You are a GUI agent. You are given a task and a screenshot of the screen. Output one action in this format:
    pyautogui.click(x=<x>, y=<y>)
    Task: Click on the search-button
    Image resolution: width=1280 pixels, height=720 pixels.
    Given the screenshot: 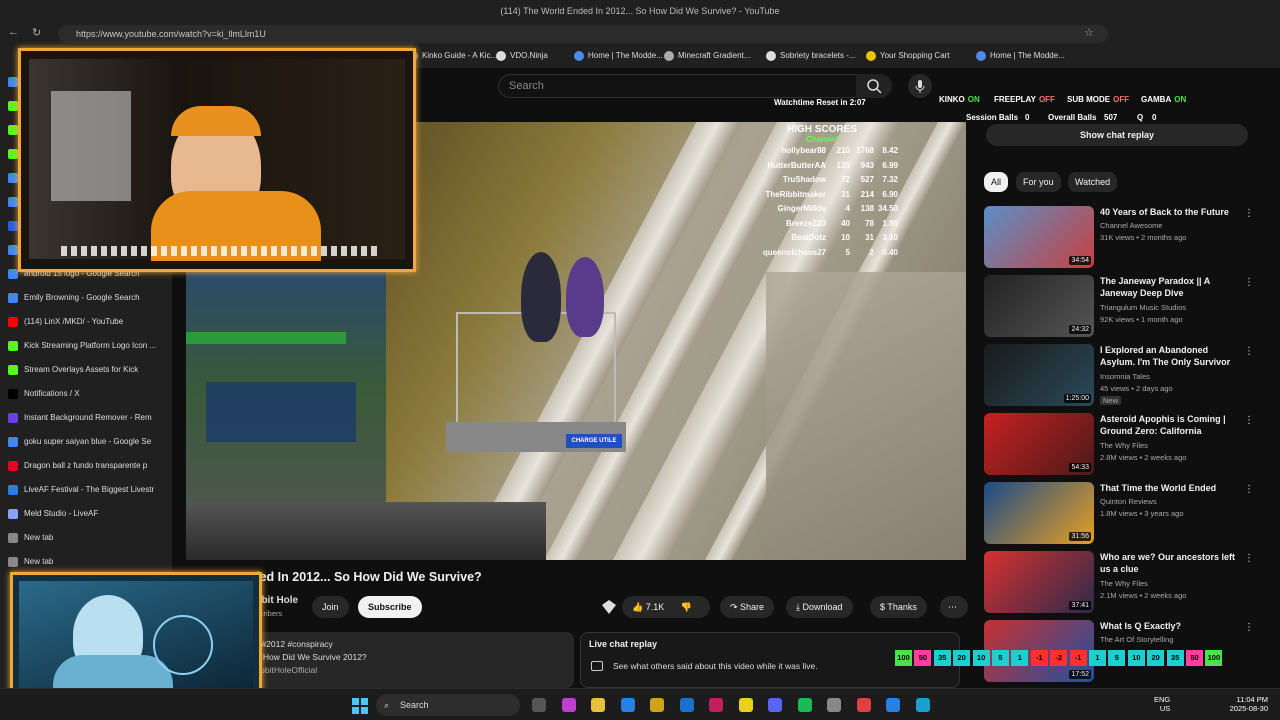 What is the action you would take?
    pyautogui.click(x=874, y=86)
    